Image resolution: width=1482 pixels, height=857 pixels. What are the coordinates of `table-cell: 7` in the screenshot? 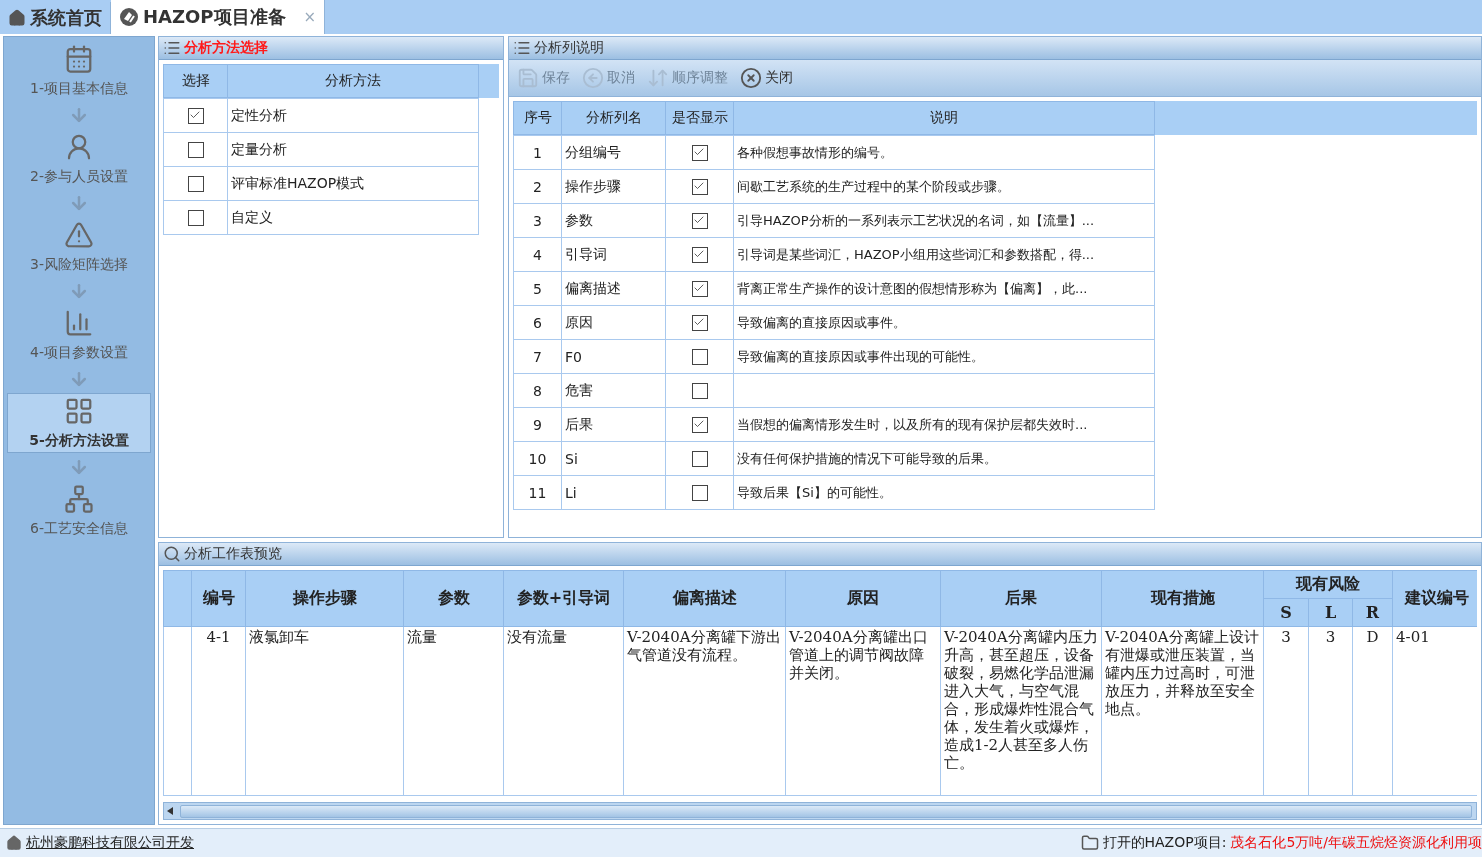 It's located at (537, 356).